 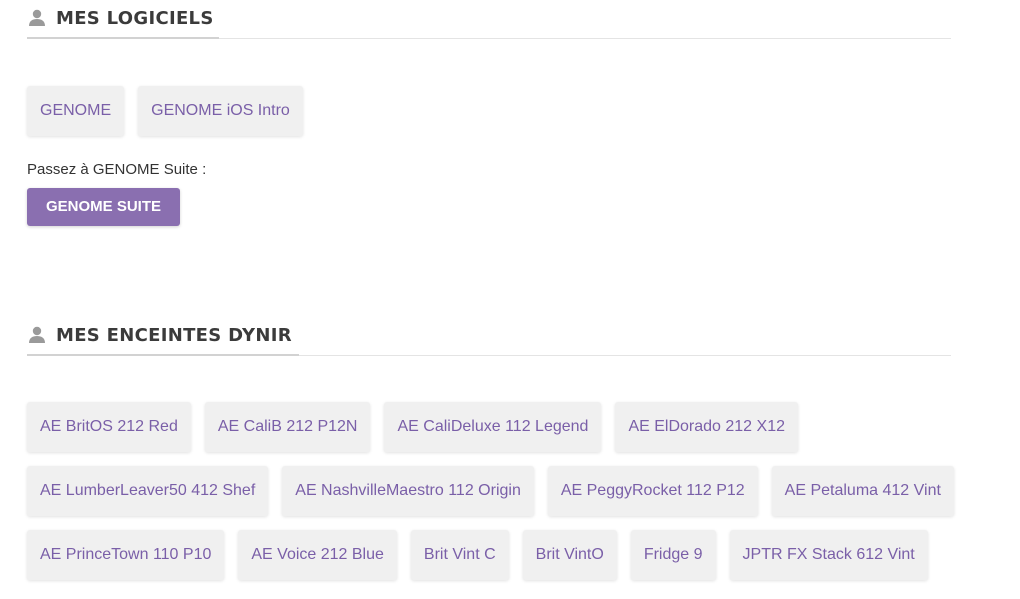 What do you see at coordinates (148, 491) in the screenshot?
I see `speaker-item: AE LumberLeaver50 412 Shef` at bounding box center [148, 491].